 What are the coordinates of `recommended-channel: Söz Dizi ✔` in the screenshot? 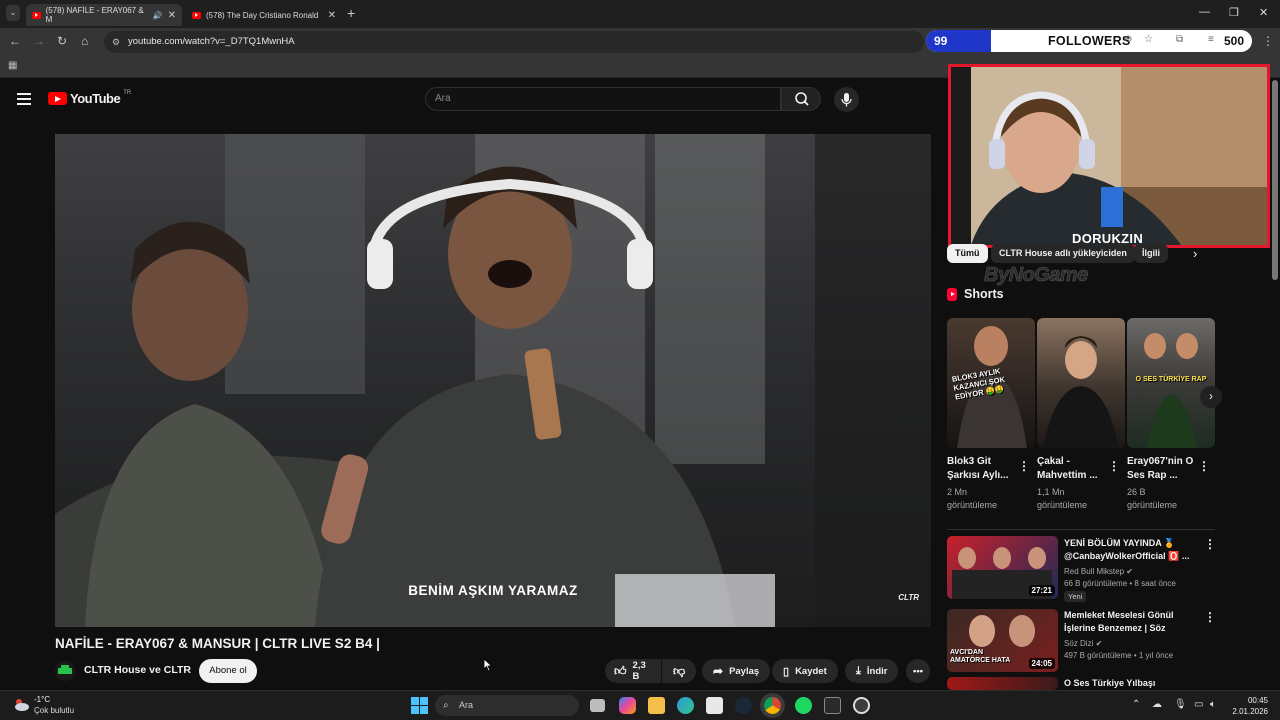 It's located at (1083, 644).